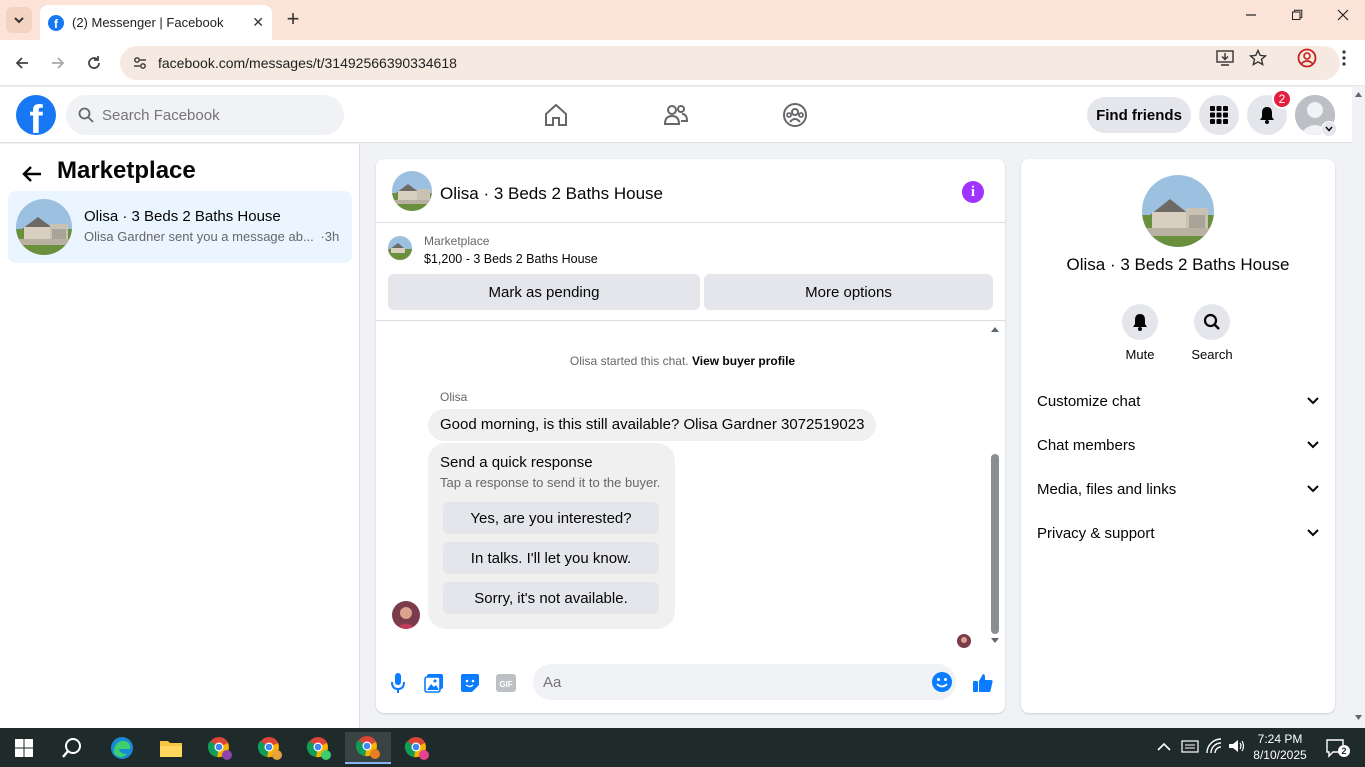  I want to click on browser-tab: f (2) Messenger | Facebook ✕, so click(156, 22).